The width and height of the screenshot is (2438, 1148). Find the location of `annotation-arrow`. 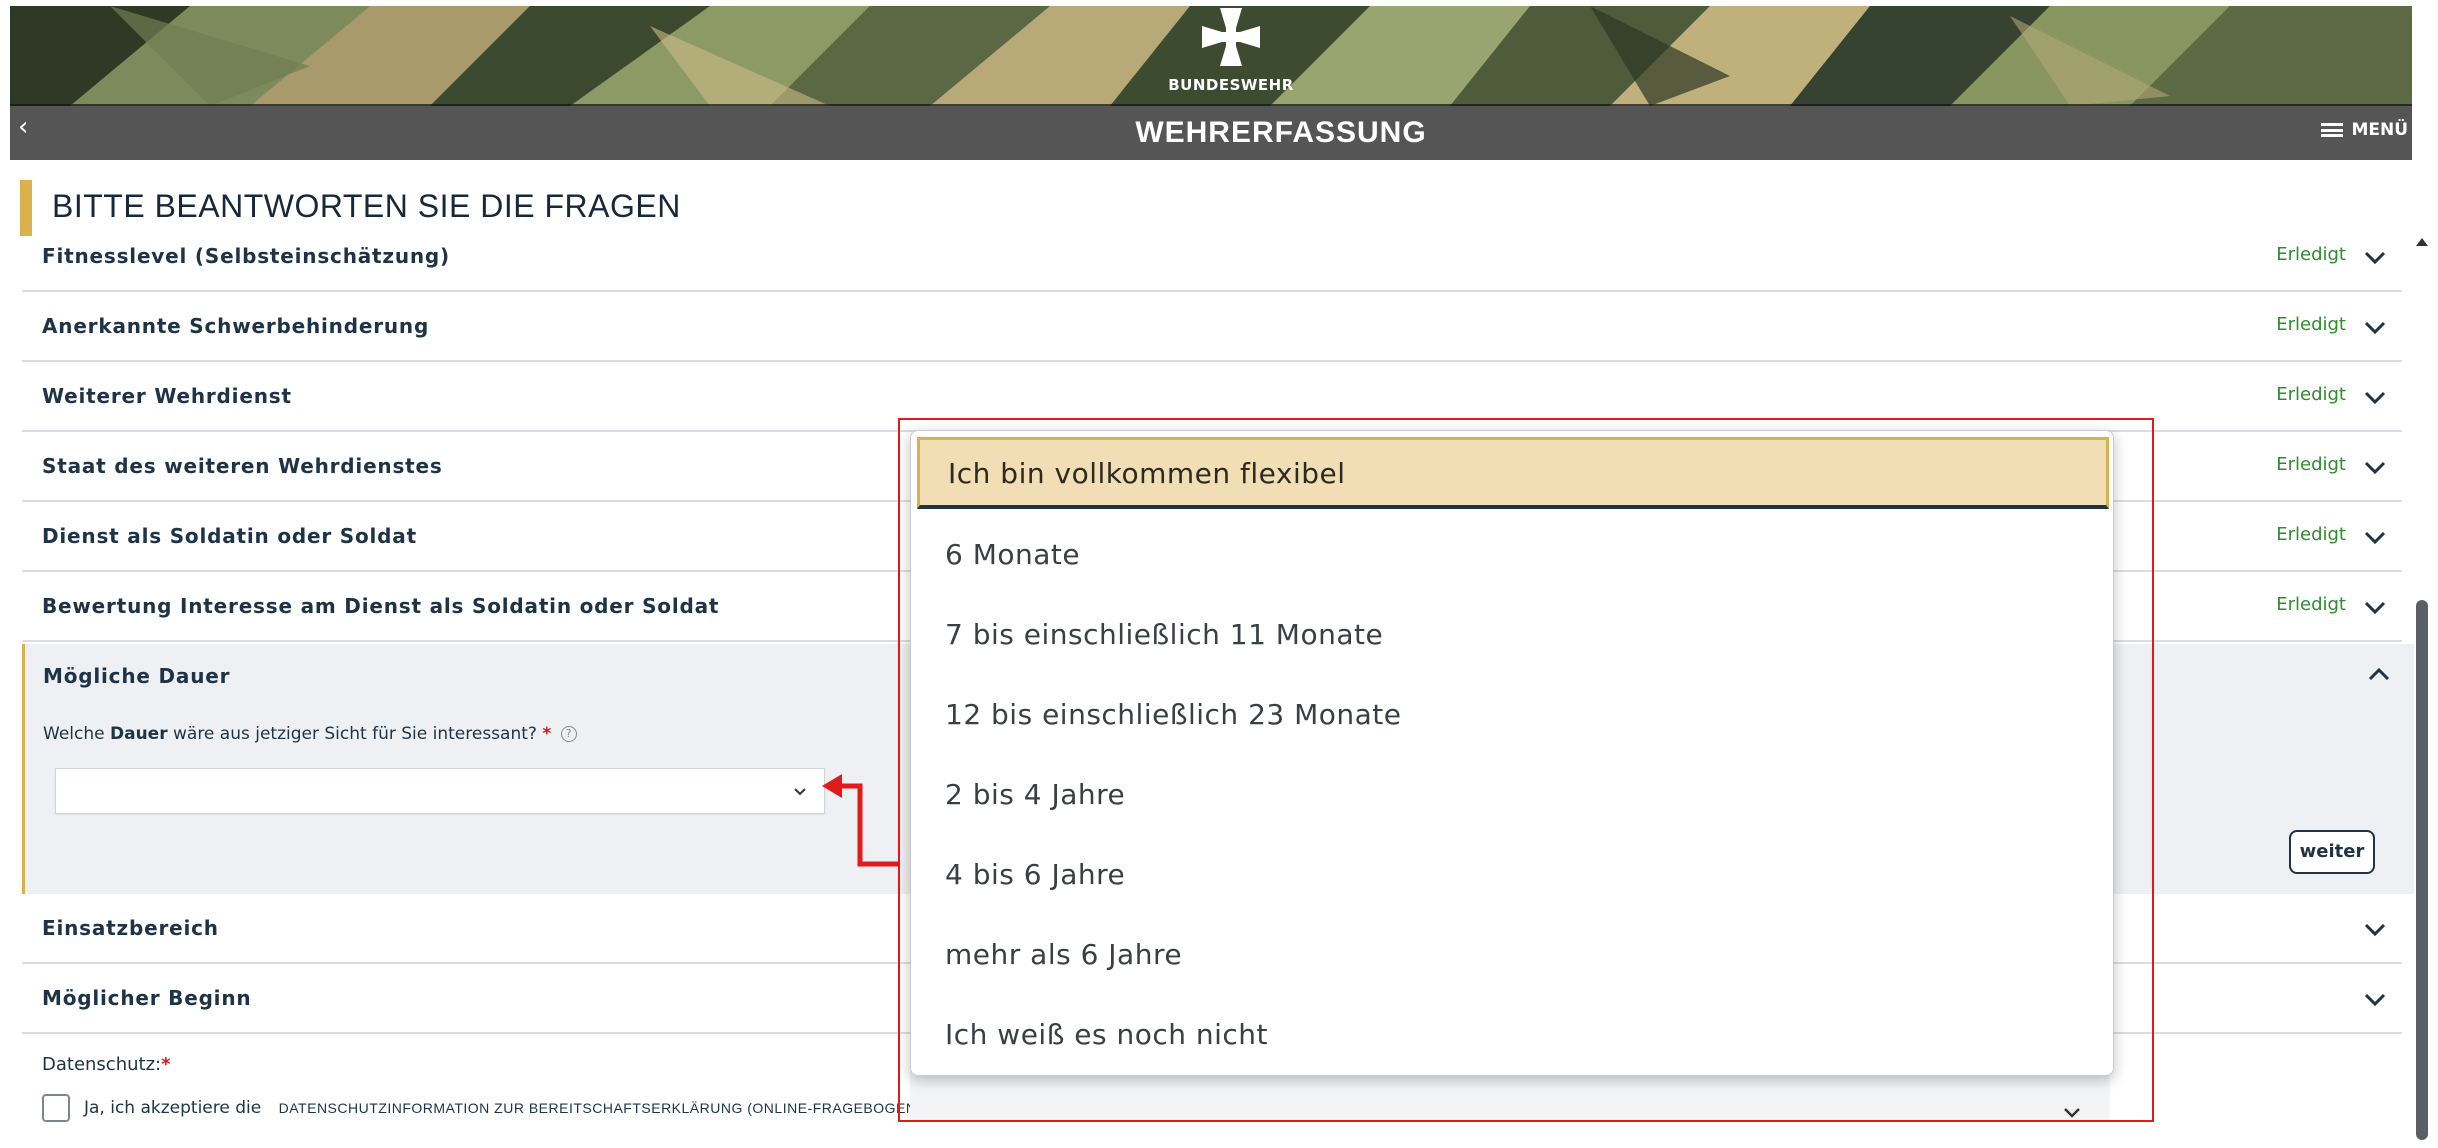

annotation-arrow is located at coordinates (860, 820).